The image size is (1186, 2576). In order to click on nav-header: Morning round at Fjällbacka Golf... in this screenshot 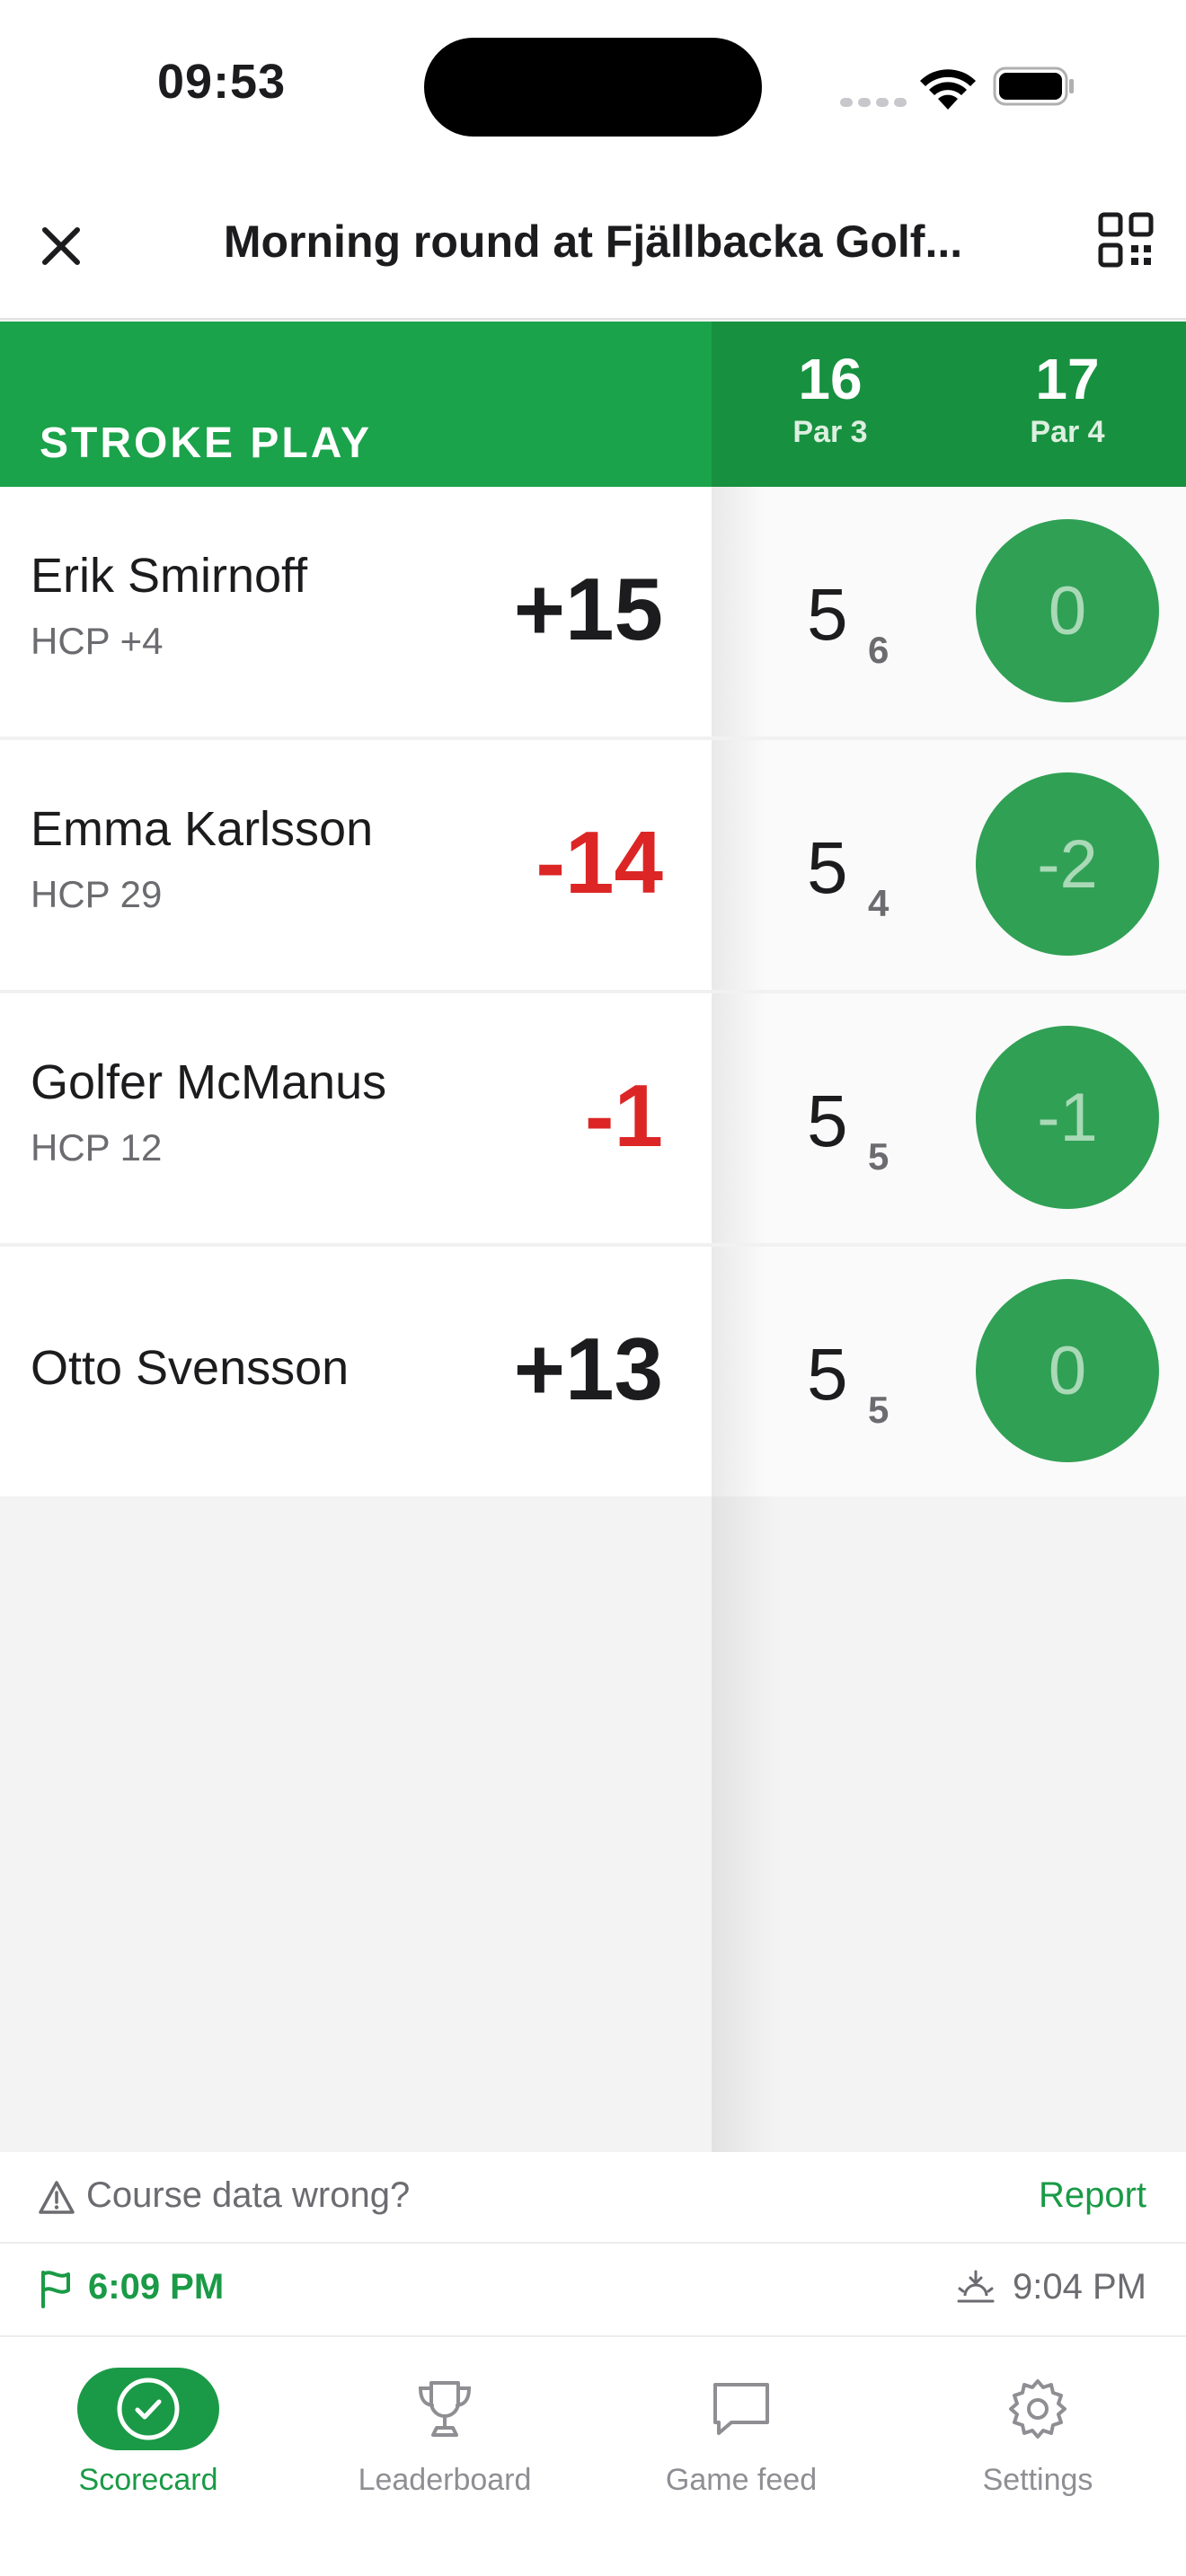, I will do `click(593, 248)`.